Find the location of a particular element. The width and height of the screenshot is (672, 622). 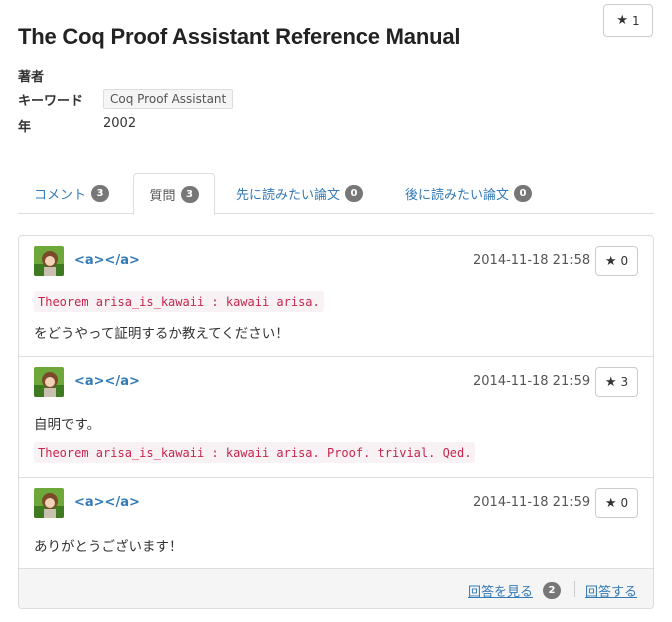

answer-count-badge: 2 is located at coordinates (552, 590).